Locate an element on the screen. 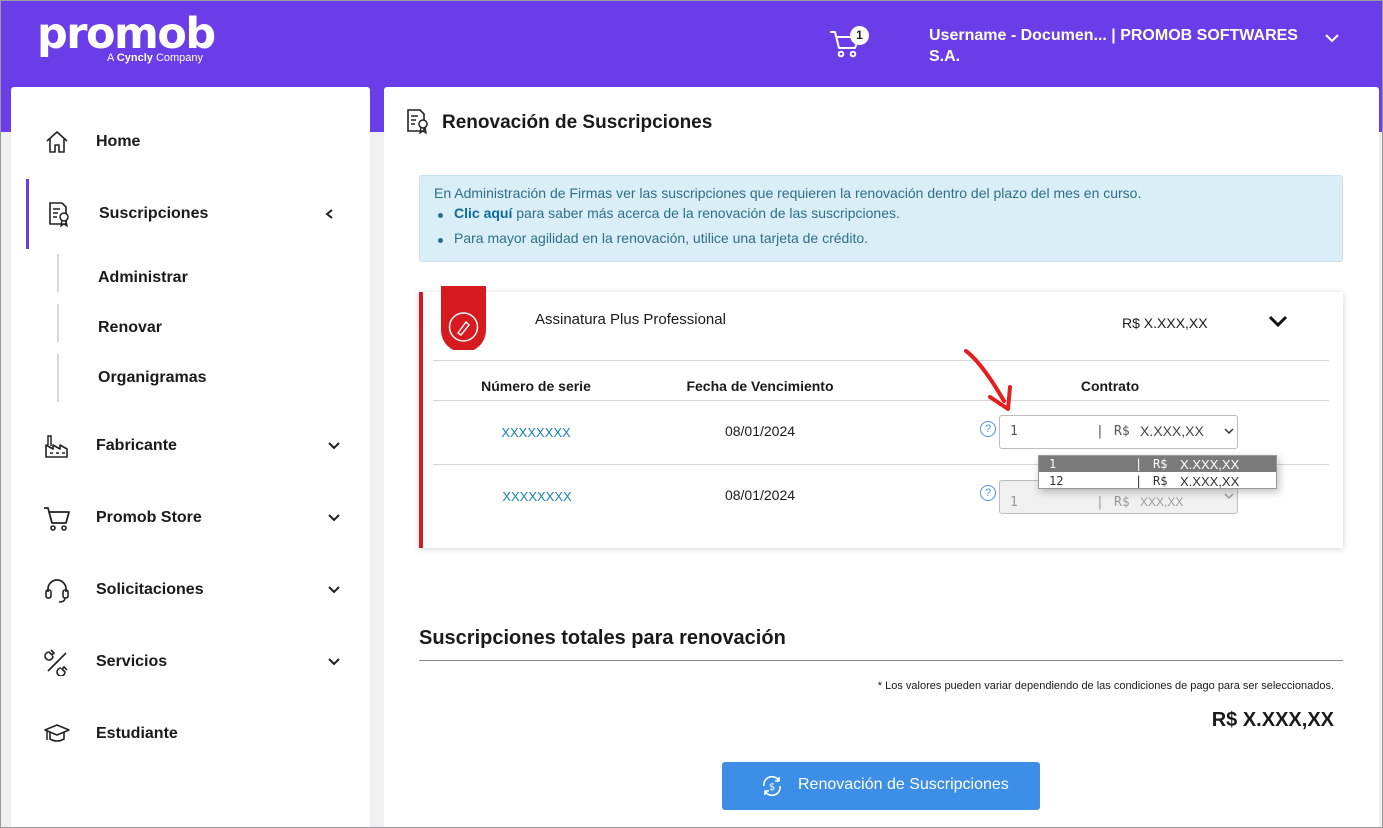  promob-logo: promob A Cyncly Company is located at coordinates (126, 36).